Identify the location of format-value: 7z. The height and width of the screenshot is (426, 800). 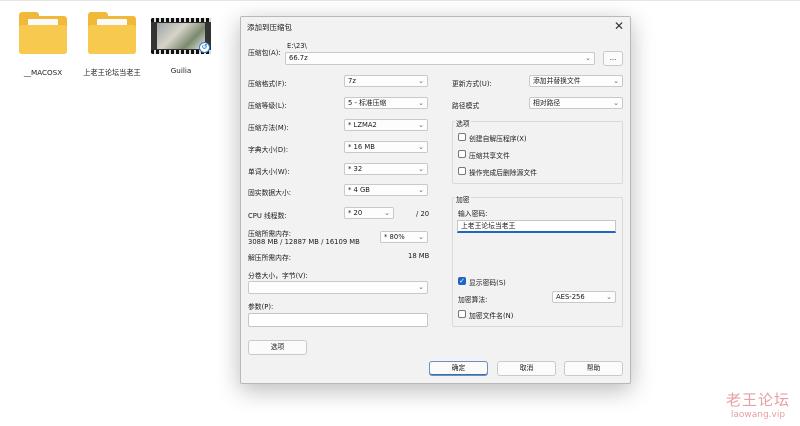
(352, 81).